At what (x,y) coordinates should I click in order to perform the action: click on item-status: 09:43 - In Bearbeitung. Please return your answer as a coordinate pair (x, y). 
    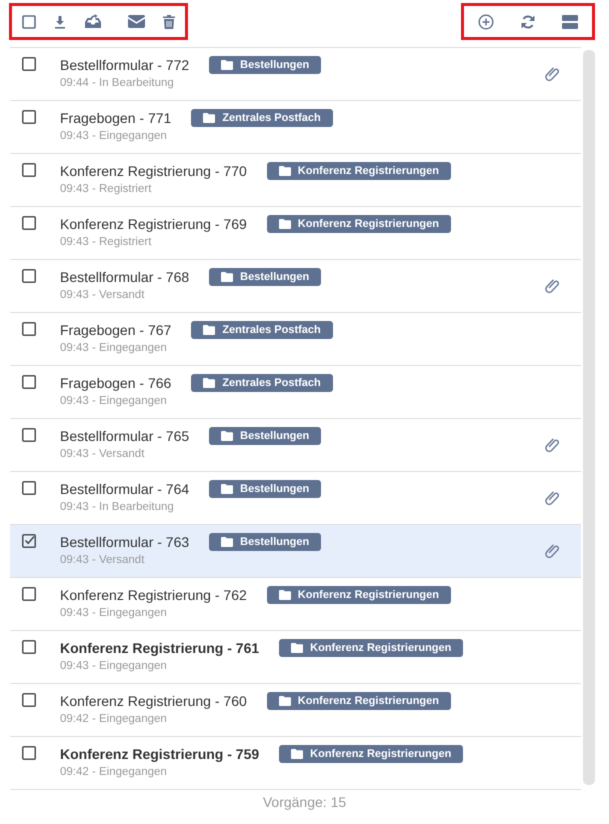
    Looking at the image, I should click on (117, 507).